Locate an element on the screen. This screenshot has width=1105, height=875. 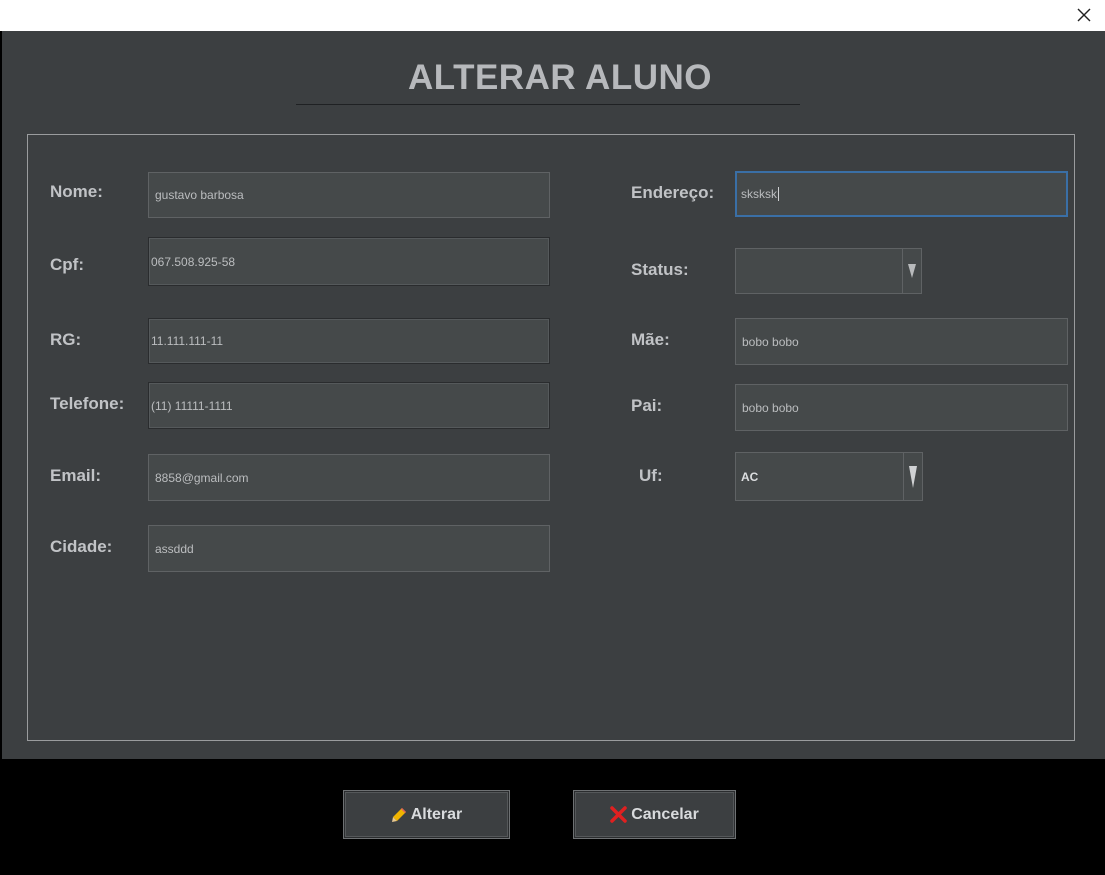
telefone-label: Telefone: is located at coordinates (87, 403).